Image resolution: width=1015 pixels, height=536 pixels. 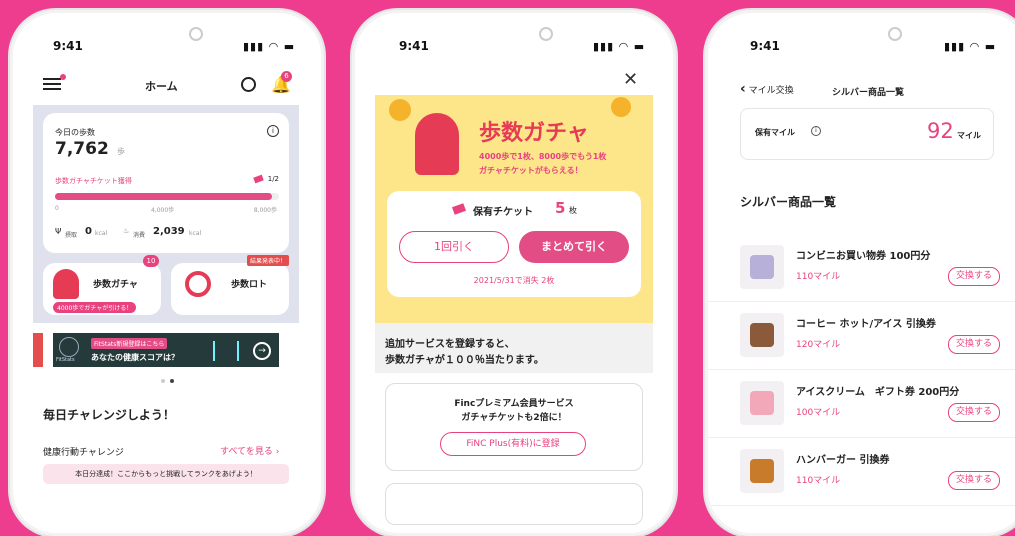 What do you see at coordinates (151, 261) in the screenshot?
I see `gacha-badge: 10` at bounding box center [151, 261].